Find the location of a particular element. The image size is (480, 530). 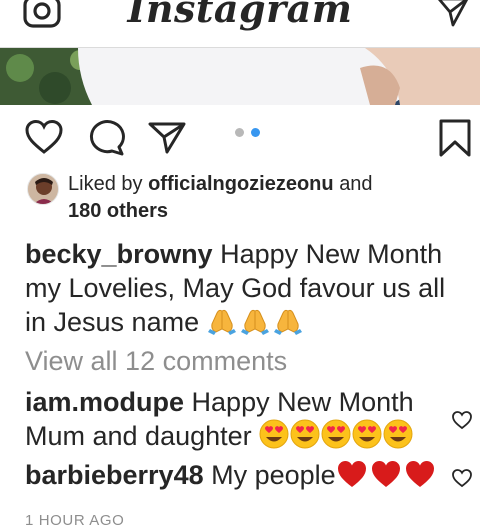

top-bar: Instagram is located at coordinates (240, 24).